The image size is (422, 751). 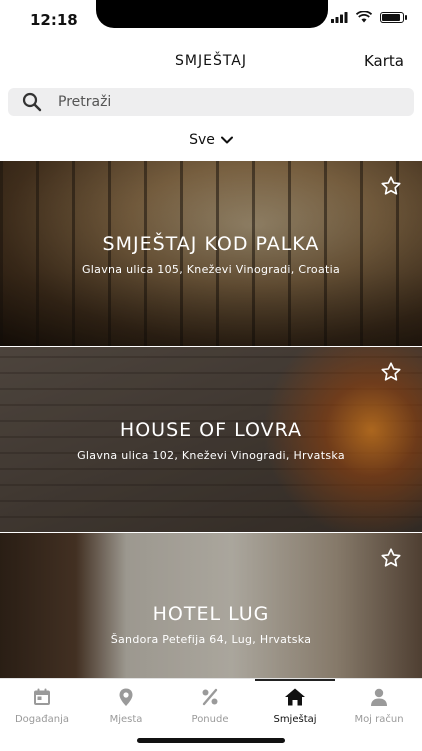 What do you see at coordinates (226, 140) in the screenshot?
I see `chevron-down-icon` at bounding box center [226, 140].